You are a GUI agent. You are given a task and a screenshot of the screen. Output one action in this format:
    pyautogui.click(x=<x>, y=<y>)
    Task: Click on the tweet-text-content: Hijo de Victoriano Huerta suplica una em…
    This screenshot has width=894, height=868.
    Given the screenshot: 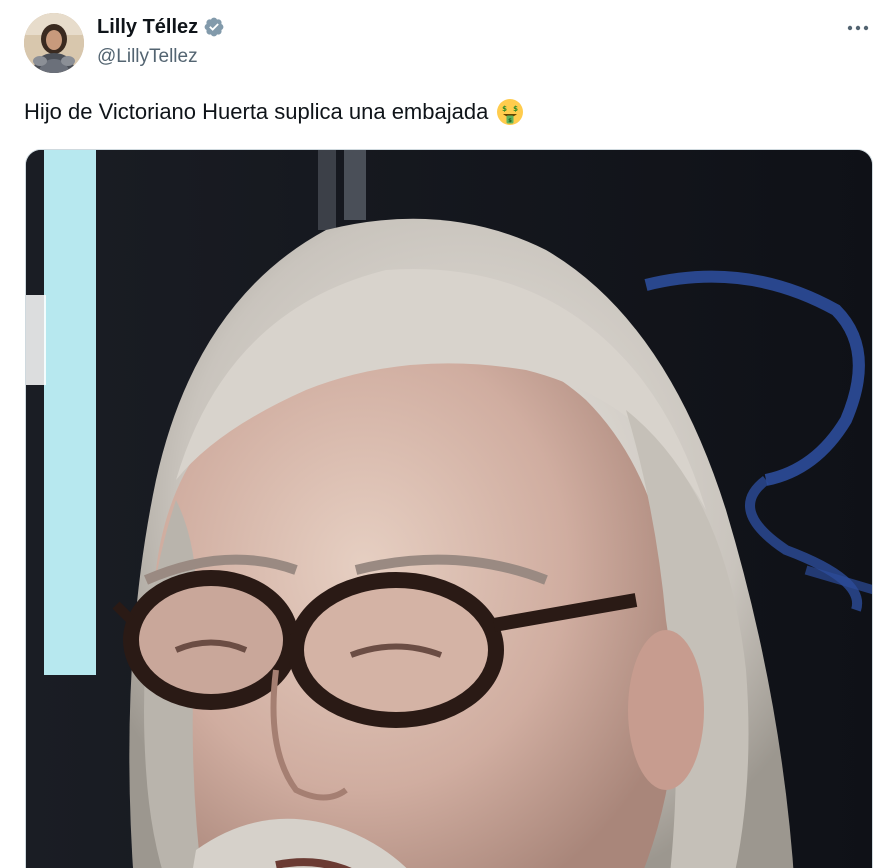 What is the action you would take?
    pyautogui.click(x=256, y=111)
    